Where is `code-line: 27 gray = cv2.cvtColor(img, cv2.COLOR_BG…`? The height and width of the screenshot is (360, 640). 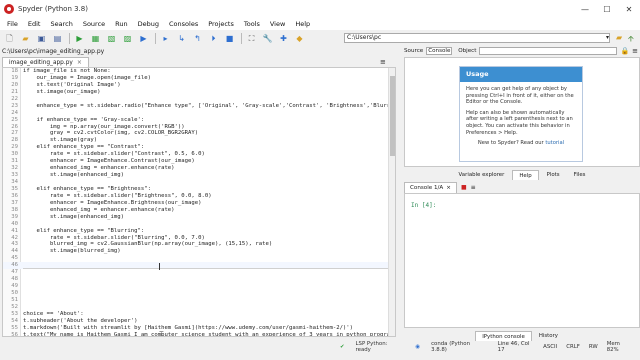
code-line: 27 gray = cv2.cvtColor(img, cv2.COLOR_BG… is located at coordinates (199, 133).